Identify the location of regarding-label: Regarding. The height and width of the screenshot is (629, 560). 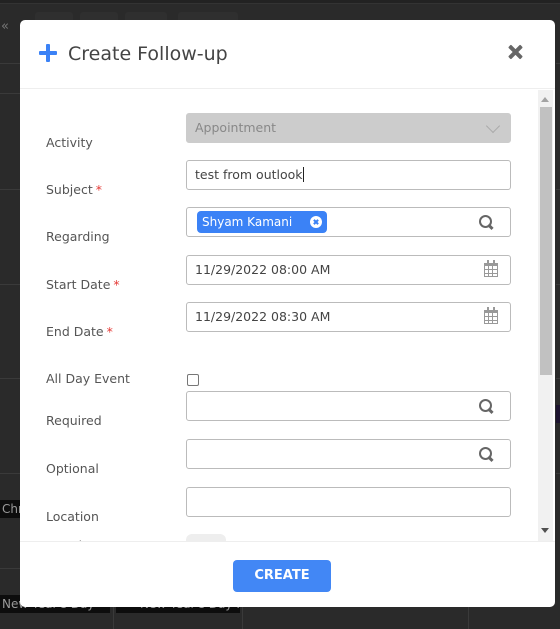
(78, 237).